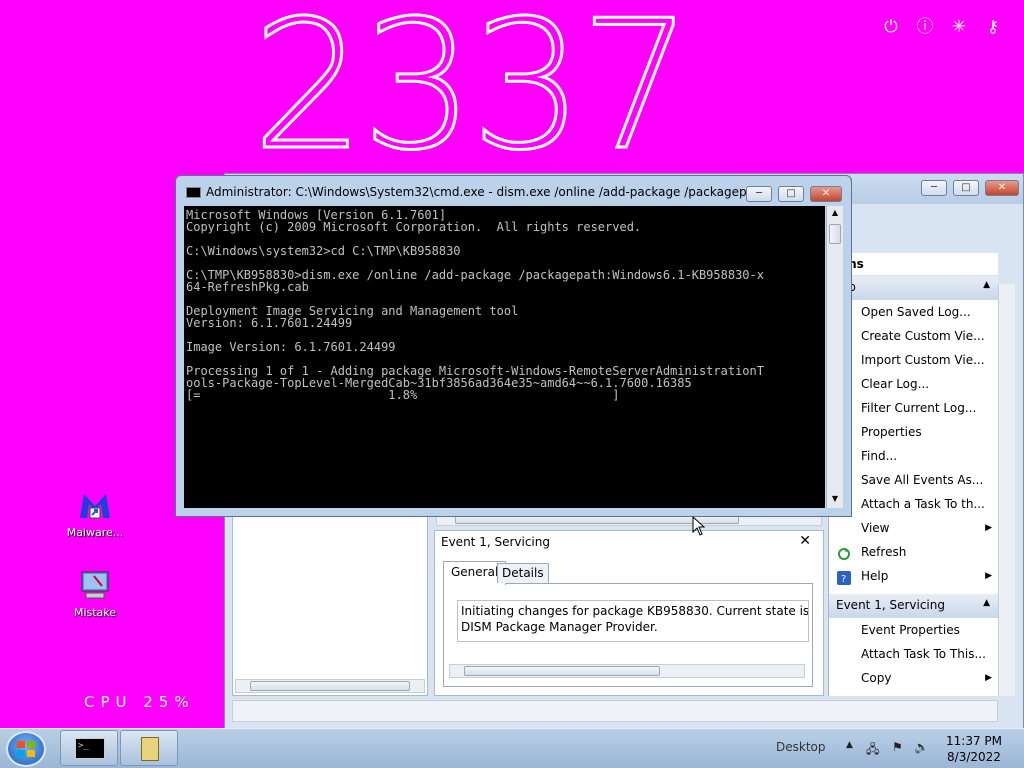  What do you see at coordinates (913, 264) in the screenshot?
I see `actions-pane-title: tions` at bounding box center [913, 264].